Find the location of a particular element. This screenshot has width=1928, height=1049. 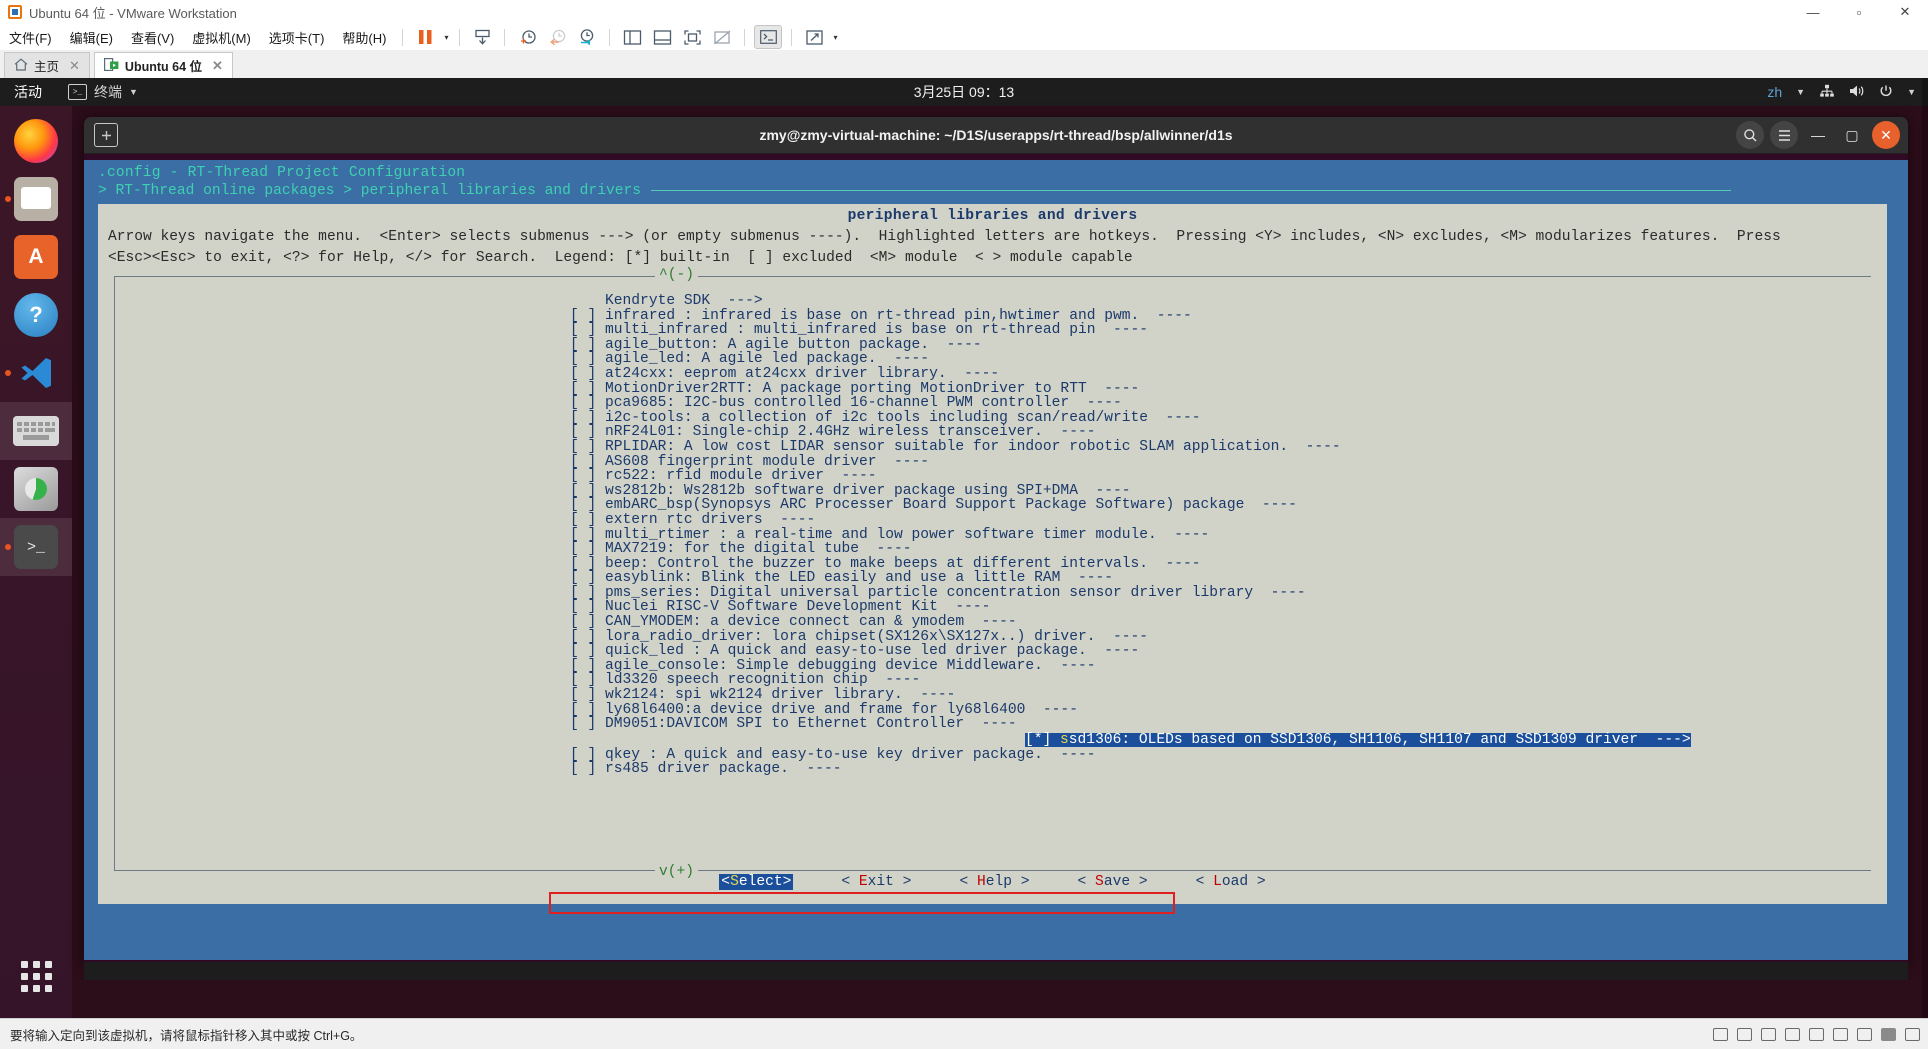

menuconfig-item: [ ] rc522: rfid module driver ---- is located at coordinates (993, 476).